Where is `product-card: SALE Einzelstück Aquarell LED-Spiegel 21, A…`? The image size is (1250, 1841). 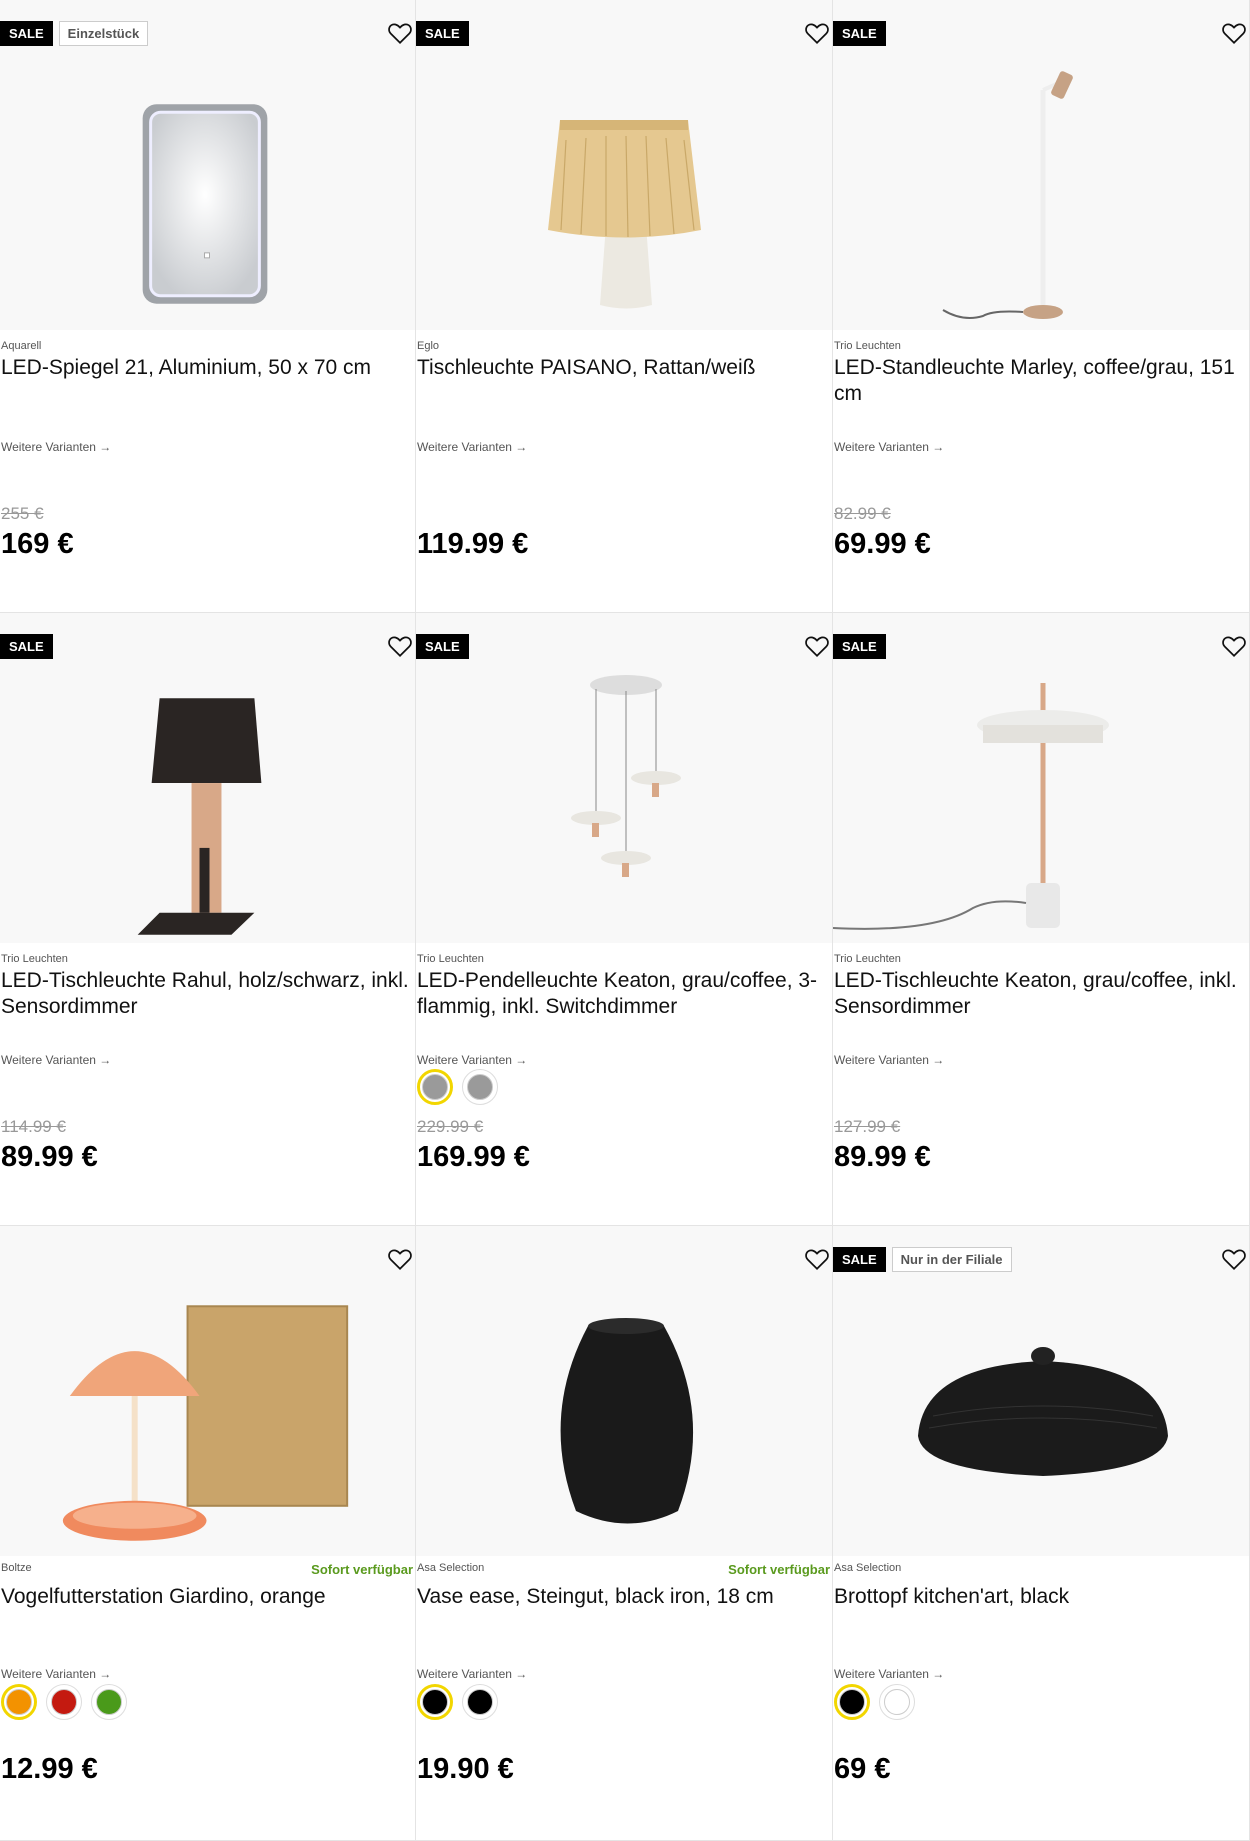 product-card: SALE Einzelstück Aquarell LED-Spiegel 21, A… is located at coordinates (208, 306).